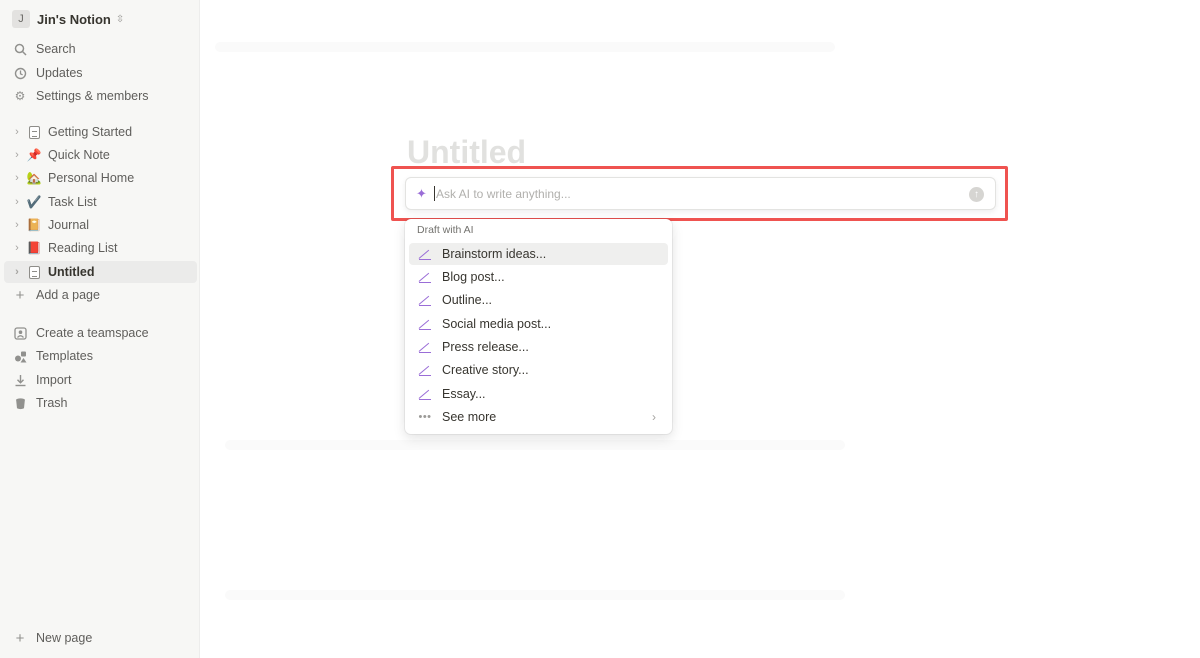  Describe the element at coordinates (90, 132) in the screenshot. I see `sidebar-item-label: Getting Started` at that location.